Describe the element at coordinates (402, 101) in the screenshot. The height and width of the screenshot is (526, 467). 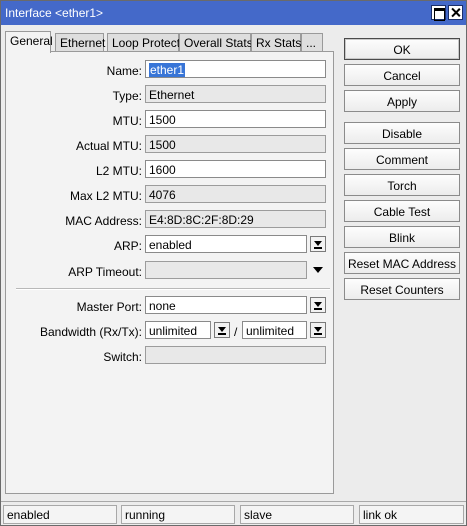
I see `apply-button: Apply` at that location.